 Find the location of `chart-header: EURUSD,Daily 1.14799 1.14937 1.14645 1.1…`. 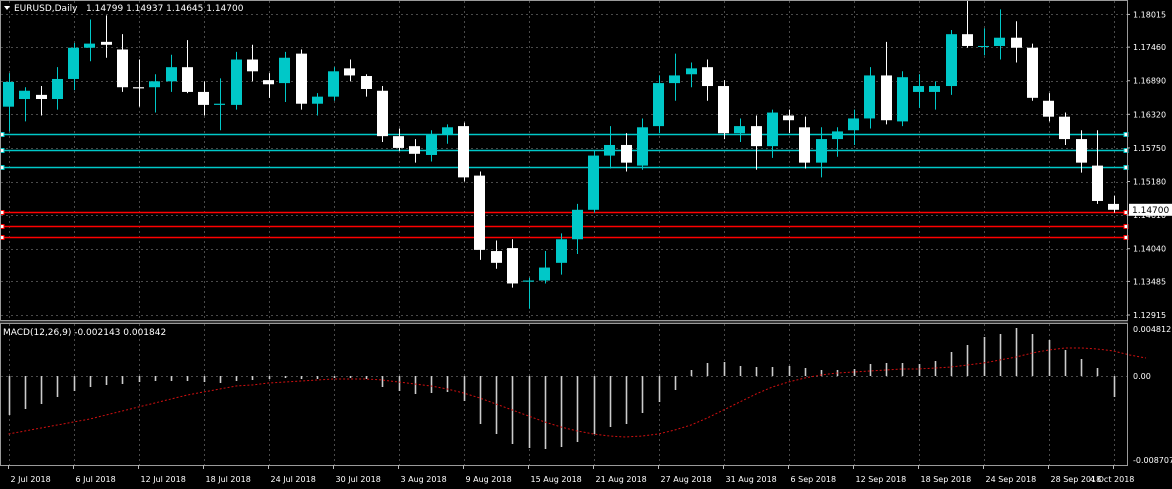

chart-header: EURUSD,Daily 1.14799 1.14937 1.14645 1.1… is located at coordinates (124, 9).